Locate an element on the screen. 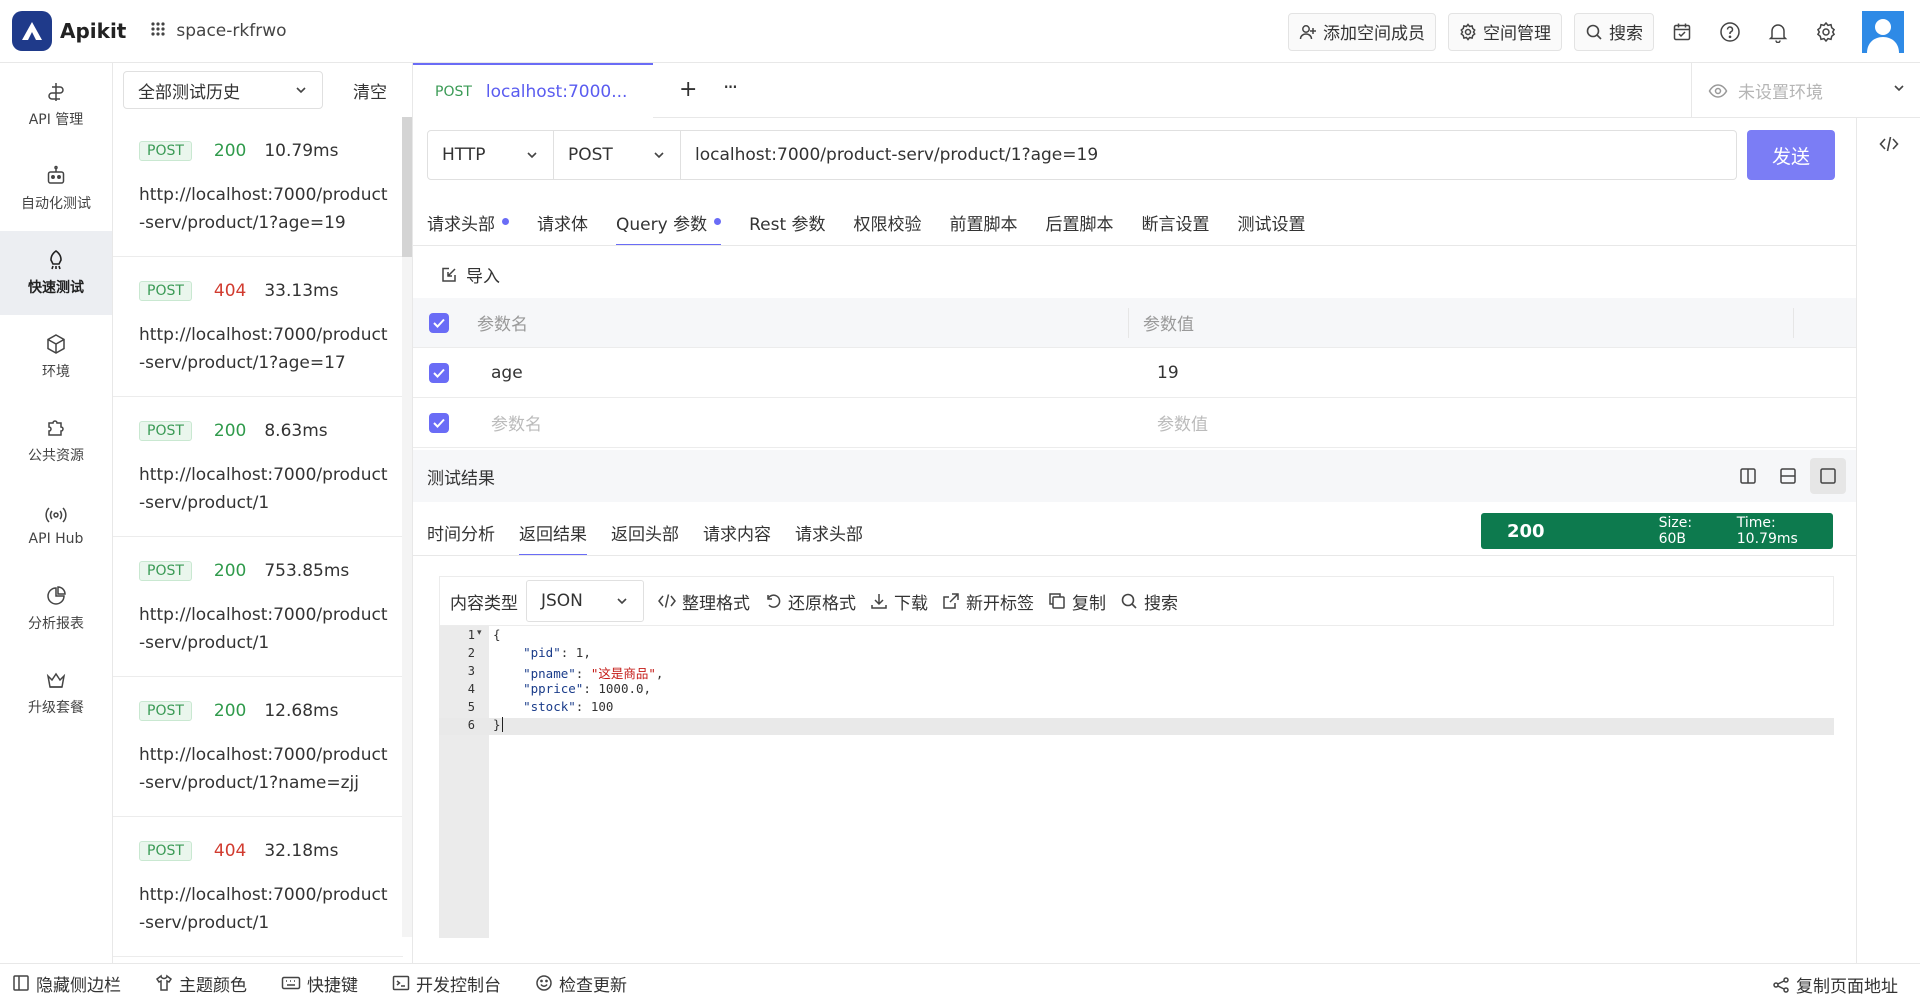 This screenshot has height=1002, width=1920. history-scrollbar is located at coordinates (407, 527).